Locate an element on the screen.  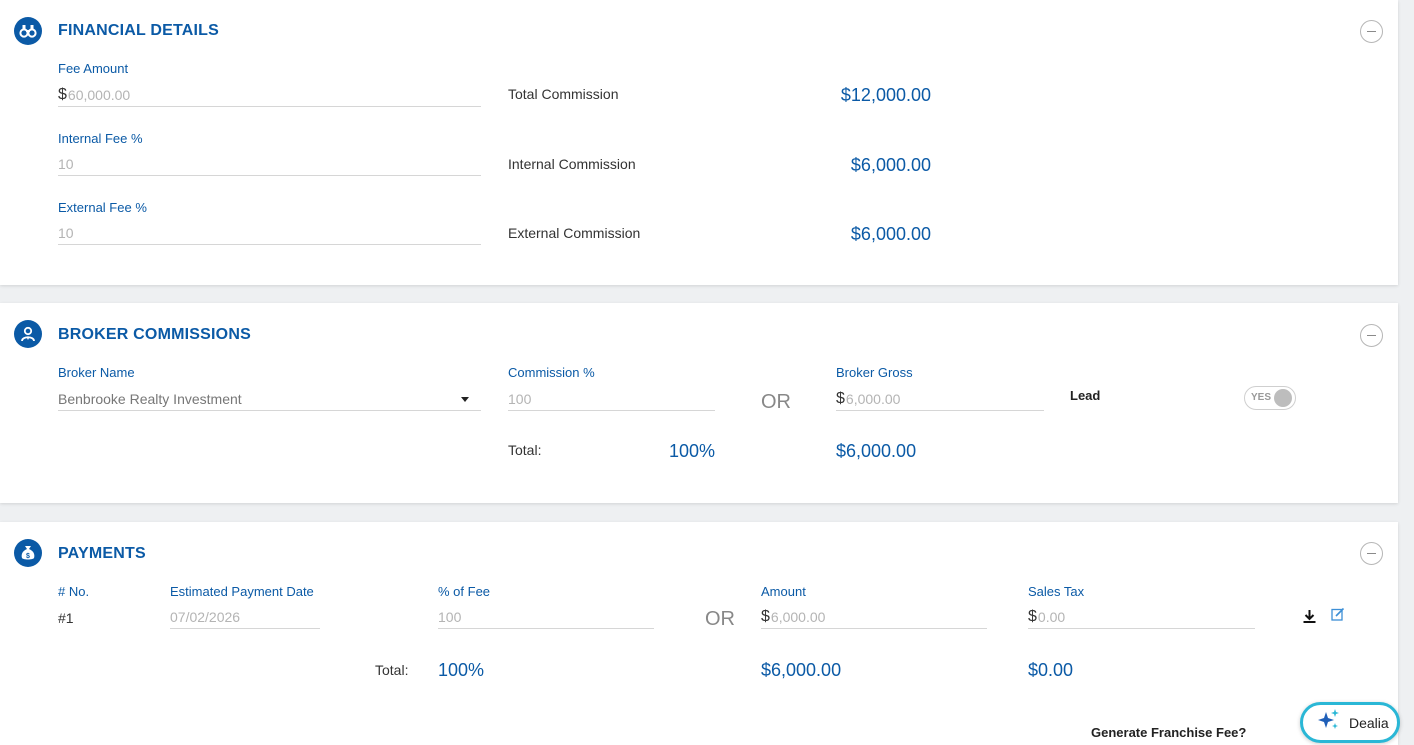
generate-franchise-fee-label: Generate Franchise Fee? is located at coordinates (1169, 732).